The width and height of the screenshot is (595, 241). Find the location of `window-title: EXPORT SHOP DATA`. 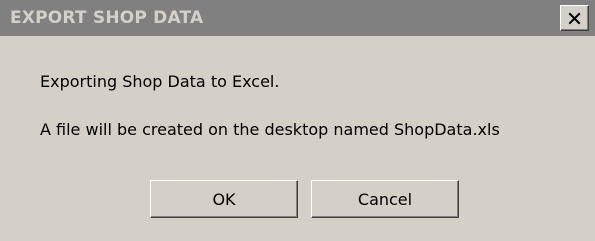

window-title: EXPORT SHOP DATA is located at coordinates (107, 18).